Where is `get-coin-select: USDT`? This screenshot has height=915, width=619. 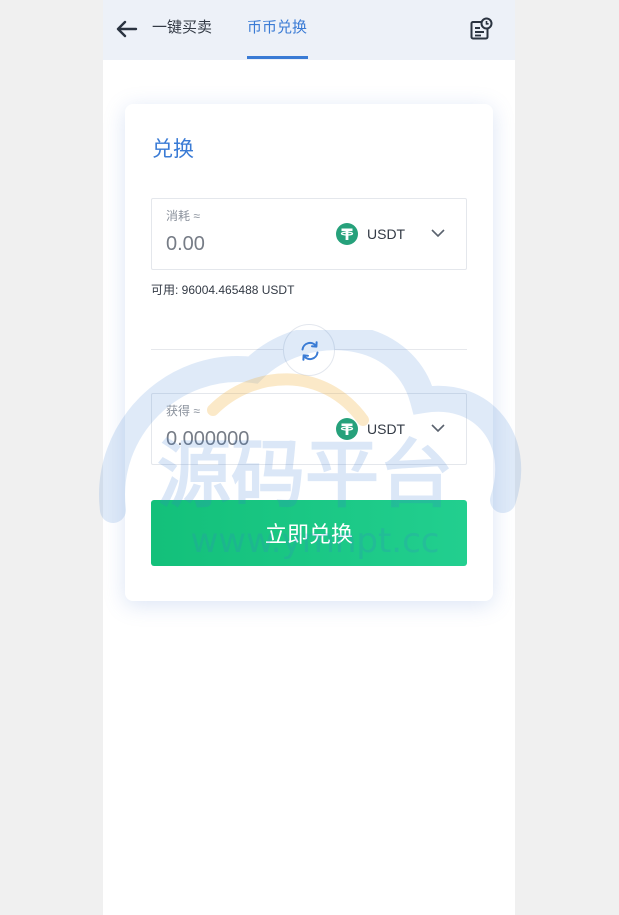 get-coin-select: USDT is located at coordinates (396, 430).